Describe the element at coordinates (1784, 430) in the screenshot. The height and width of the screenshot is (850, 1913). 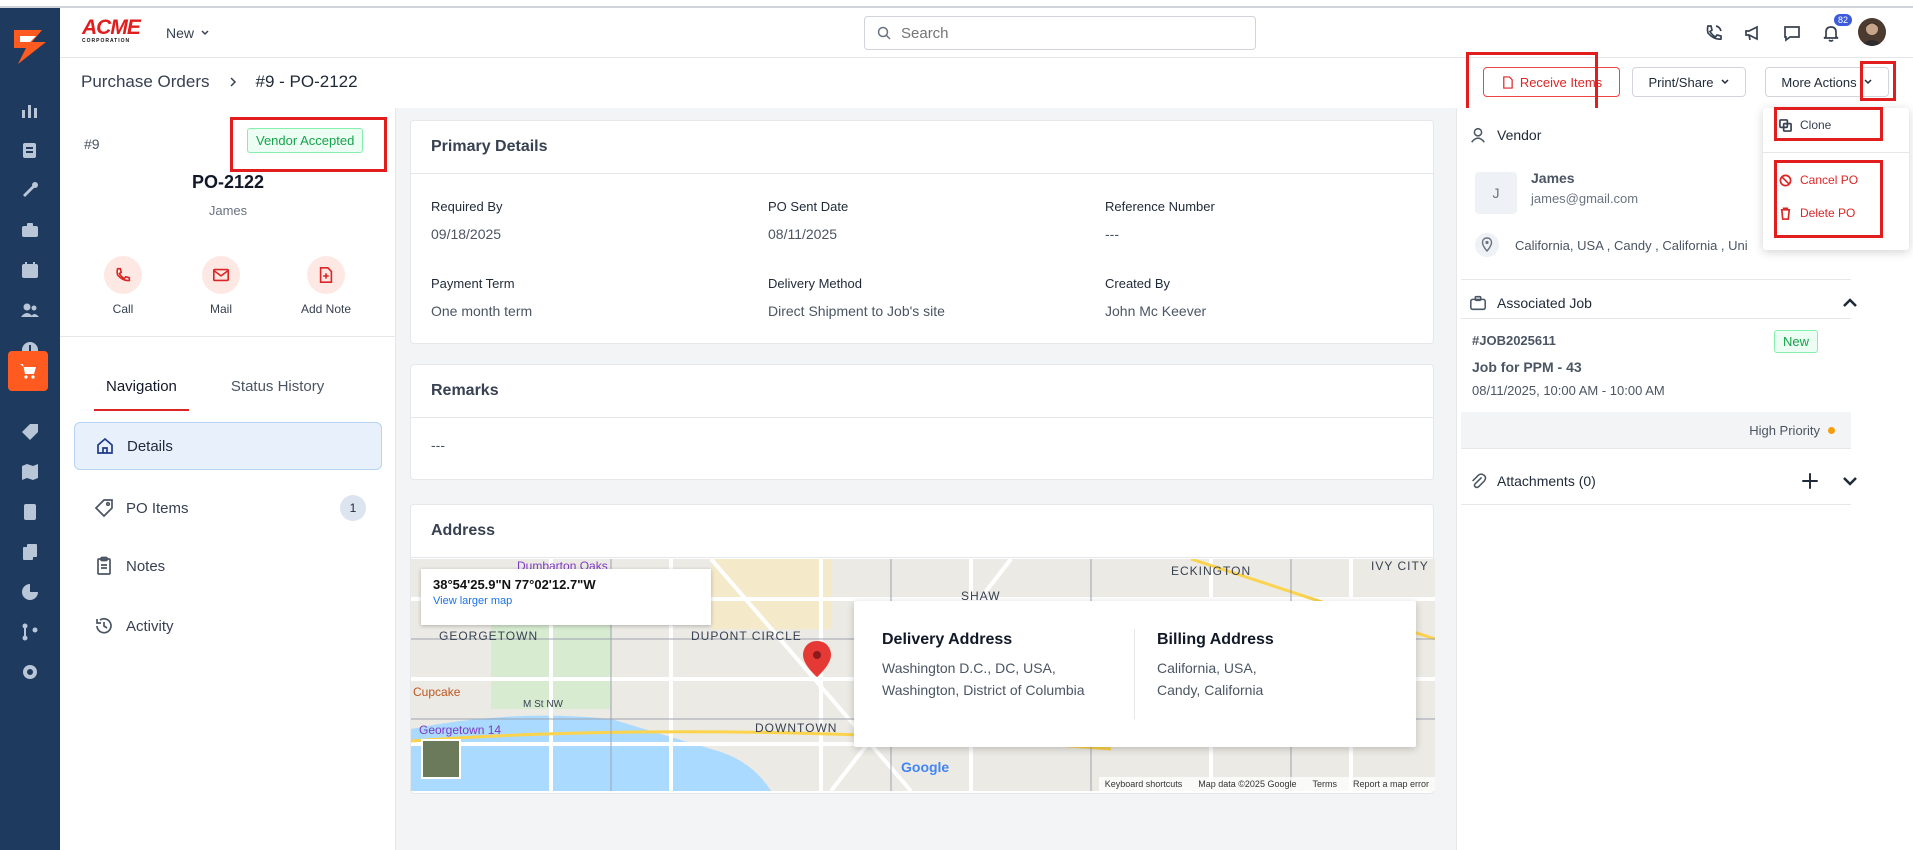
I see `job-priority-label: High Priority` at that location.